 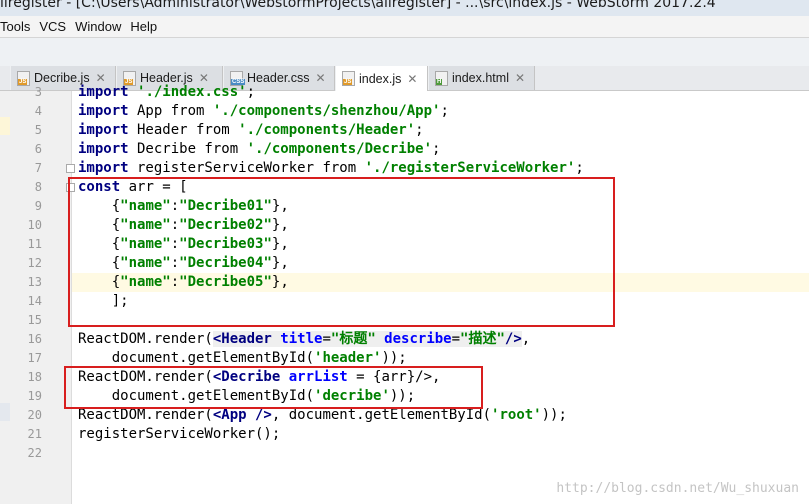 What do you see at coordinates (353, 339) in the screenshot?
I see `string-literal: "标题"` at bounding box center [353, 339].